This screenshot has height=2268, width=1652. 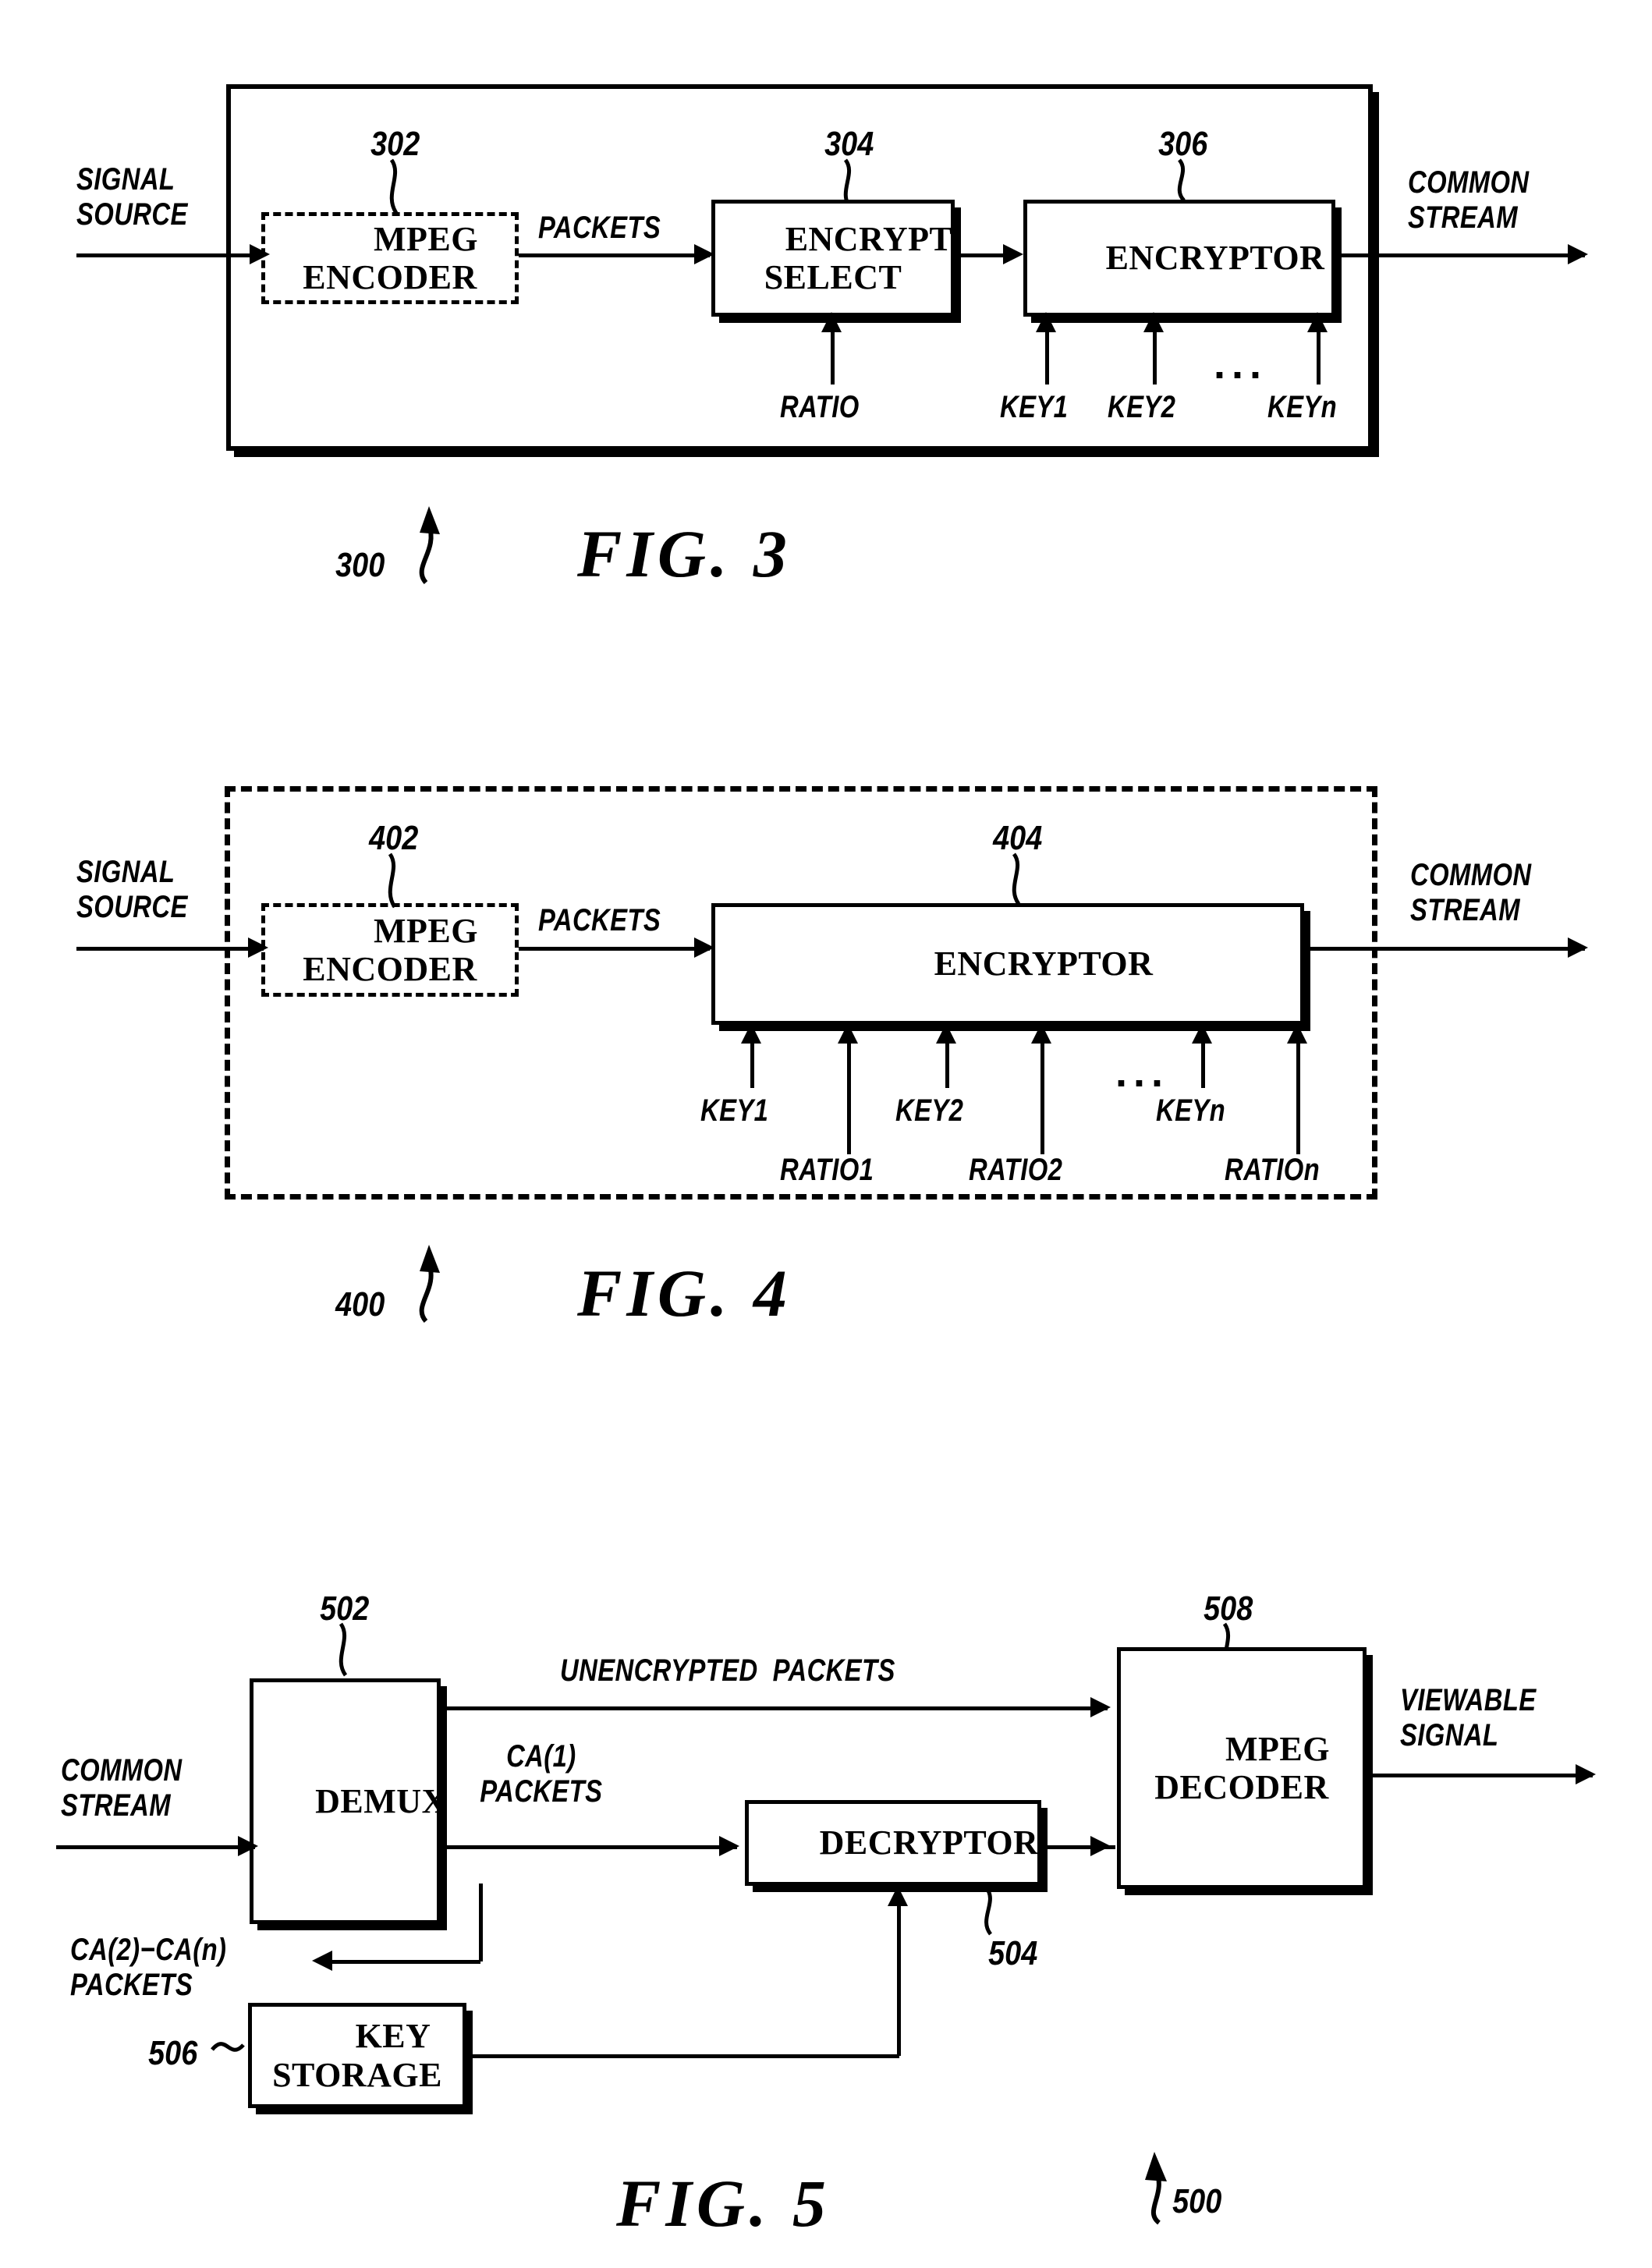 I want to click on fig3-key1-arrowhead, so click(x=1046, y=322).